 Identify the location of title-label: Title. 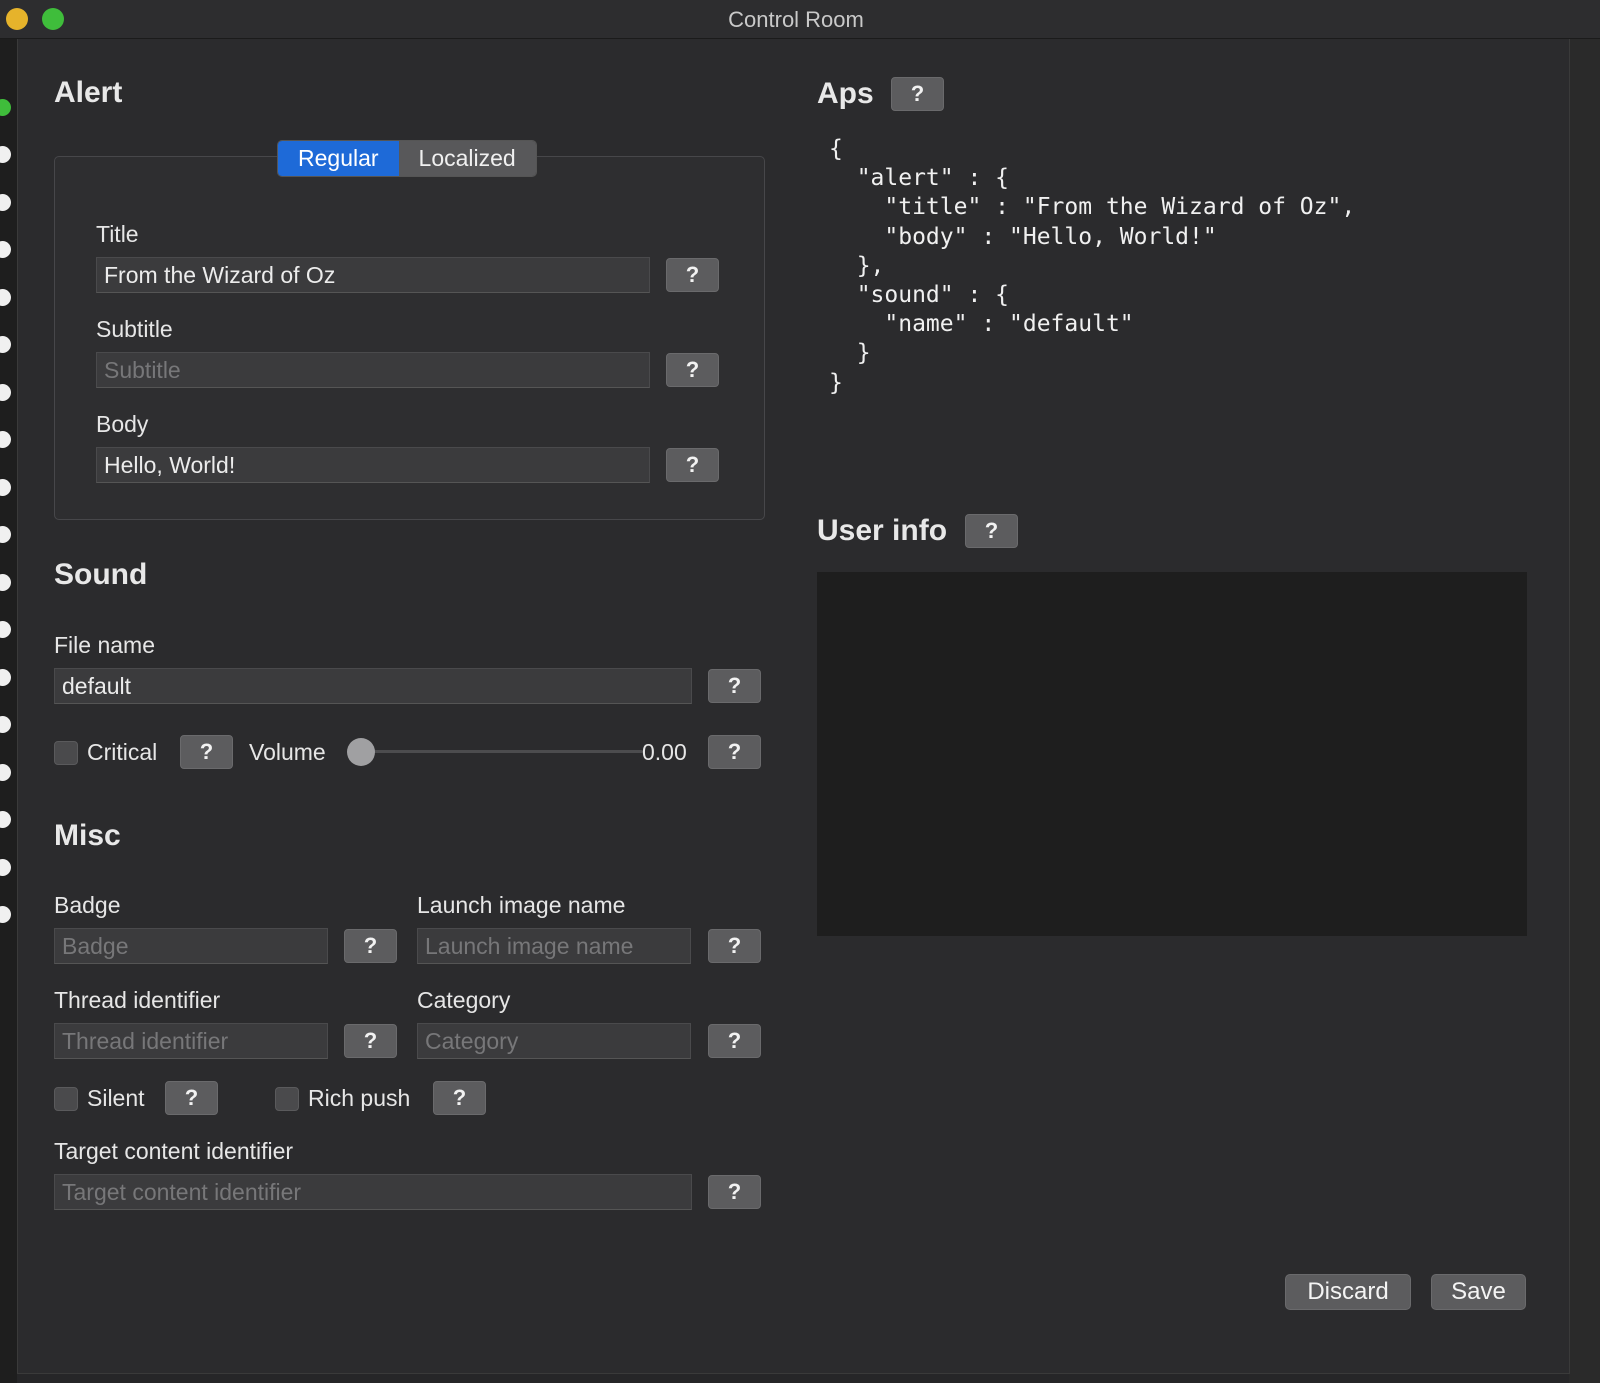
(117, 234).